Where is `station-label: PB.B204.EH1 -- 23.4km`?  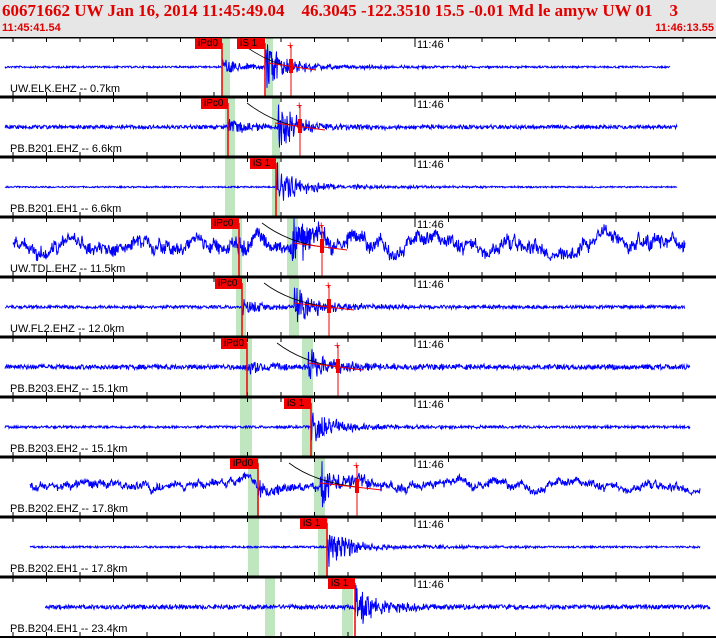
station-label: PB.B204.EH1 -- 23.4km is located at coordinates (69, 629).